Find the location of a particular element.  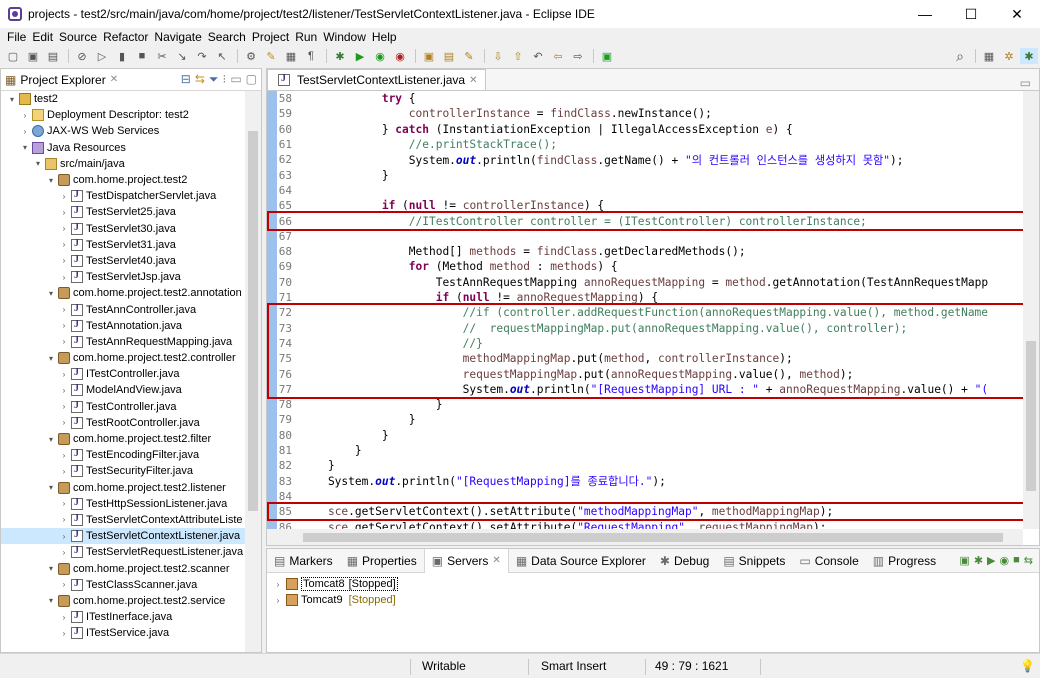

tree-item: › ITestService.java is located at coordinates (123, 633).